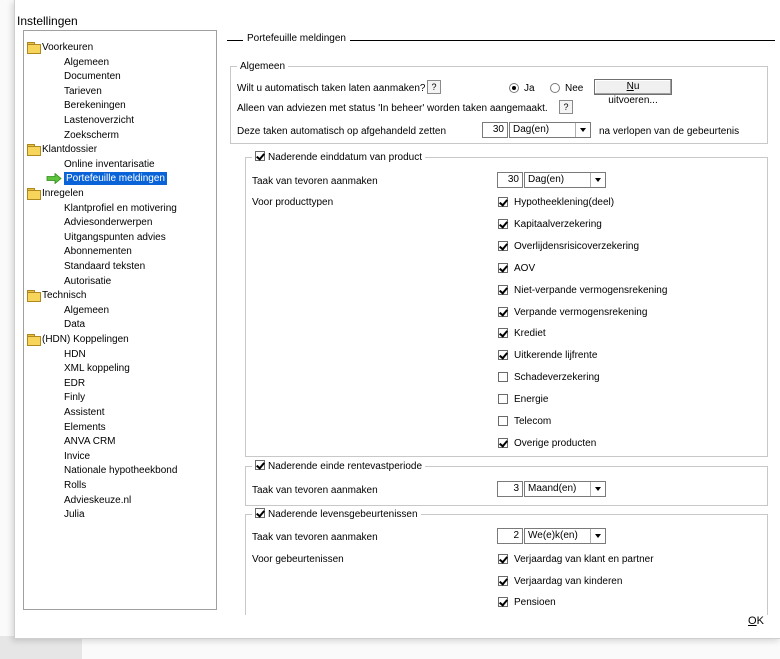  Describe the element at coordinates (510, 180) in the screenshot. I see `einddatum-num-input: 30` at that location.